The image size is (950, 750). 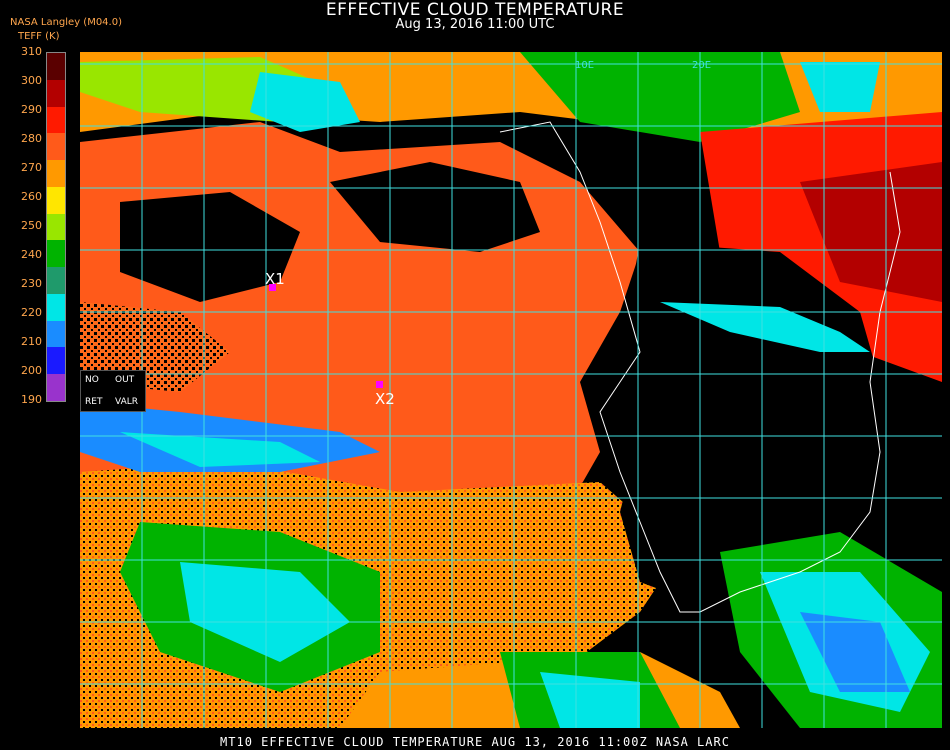 I want to click on colorbar-tick-label: 240, so click(x=31, y=254).